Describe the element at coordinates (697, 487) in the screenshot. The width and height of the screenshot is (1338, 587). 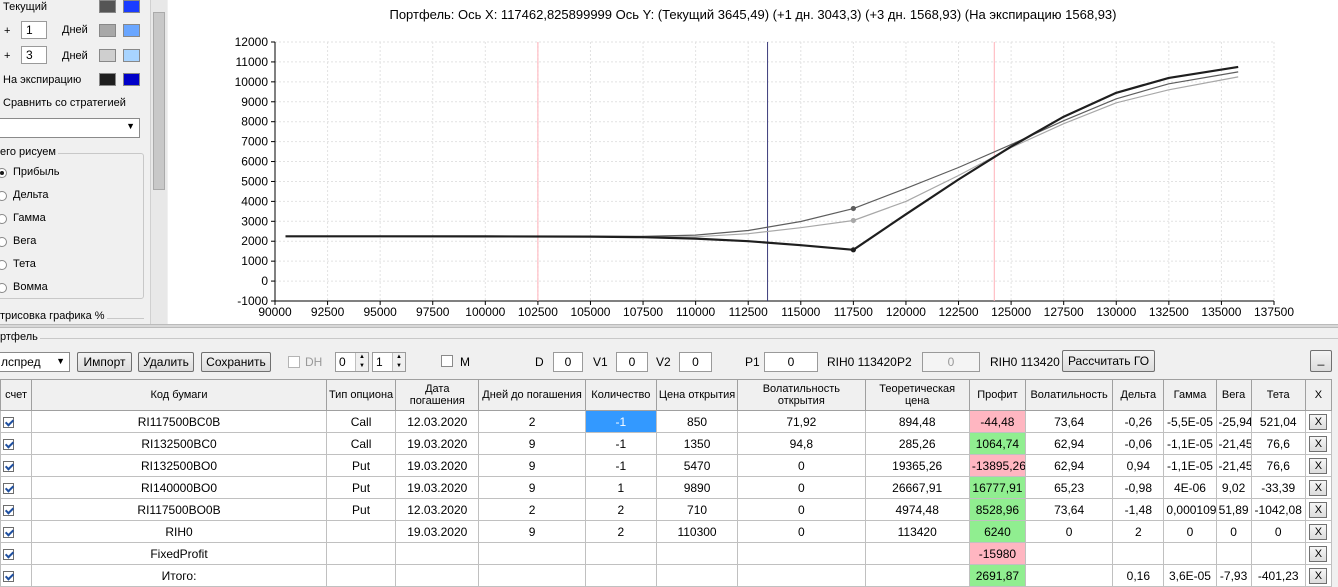
I see `price-cell: 9890` at that location.